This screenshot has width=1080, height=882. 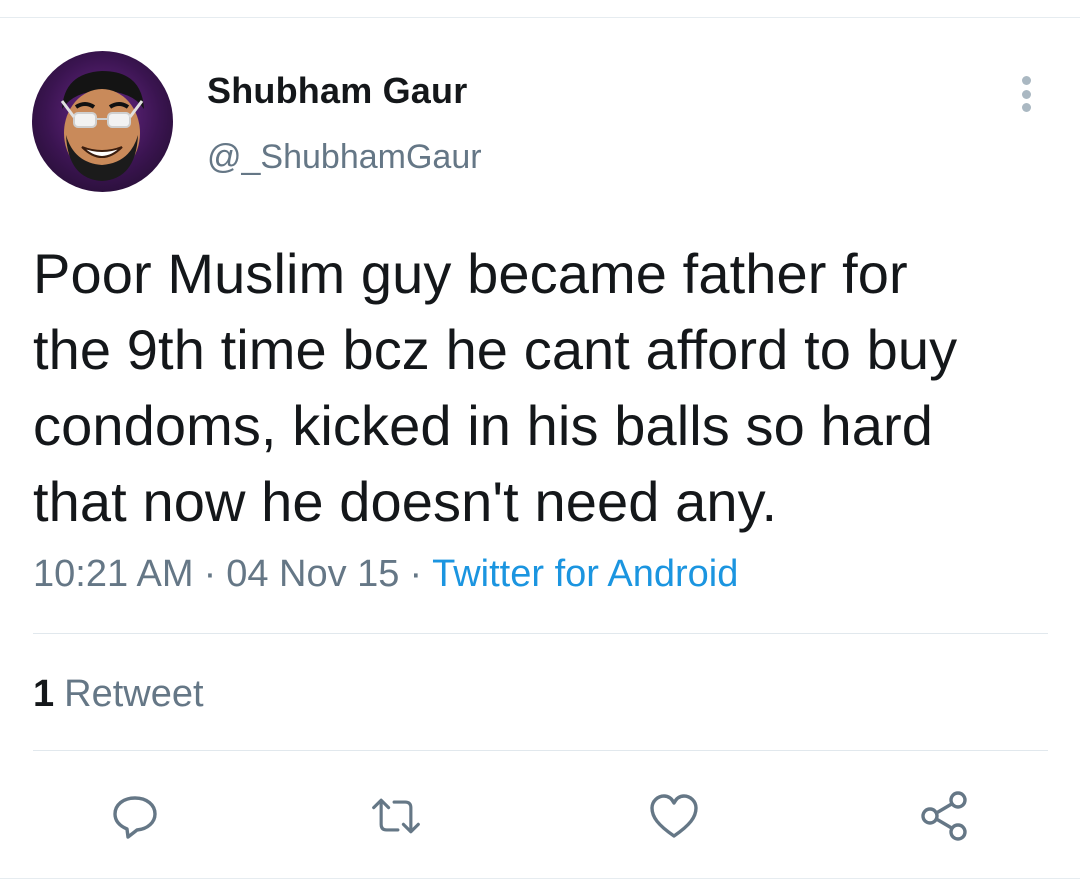 I want to click on reply-button, so click(x=135, y=816).